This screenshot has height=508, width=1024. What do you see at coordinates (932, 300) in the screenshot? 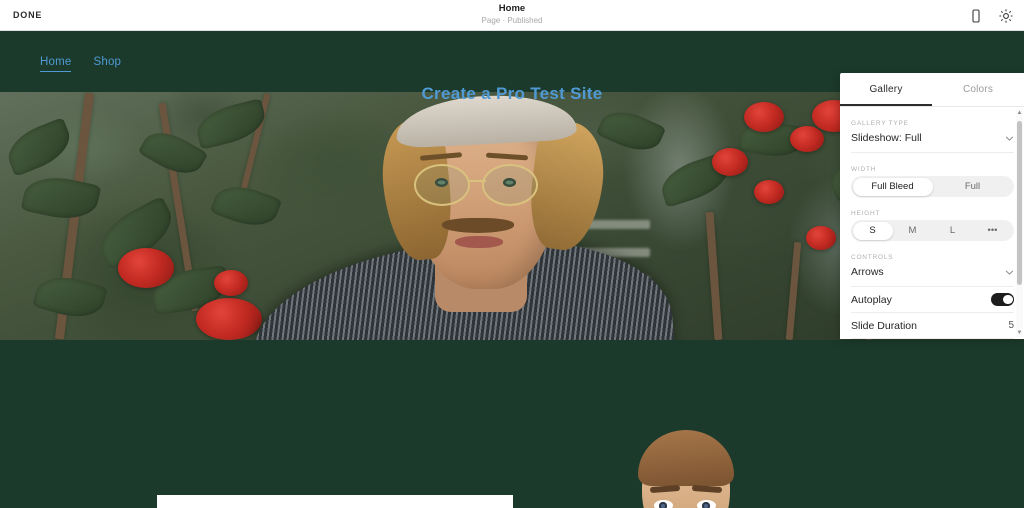
I see `autoplay-row: Autoplay` at bounding box center [932, 300].